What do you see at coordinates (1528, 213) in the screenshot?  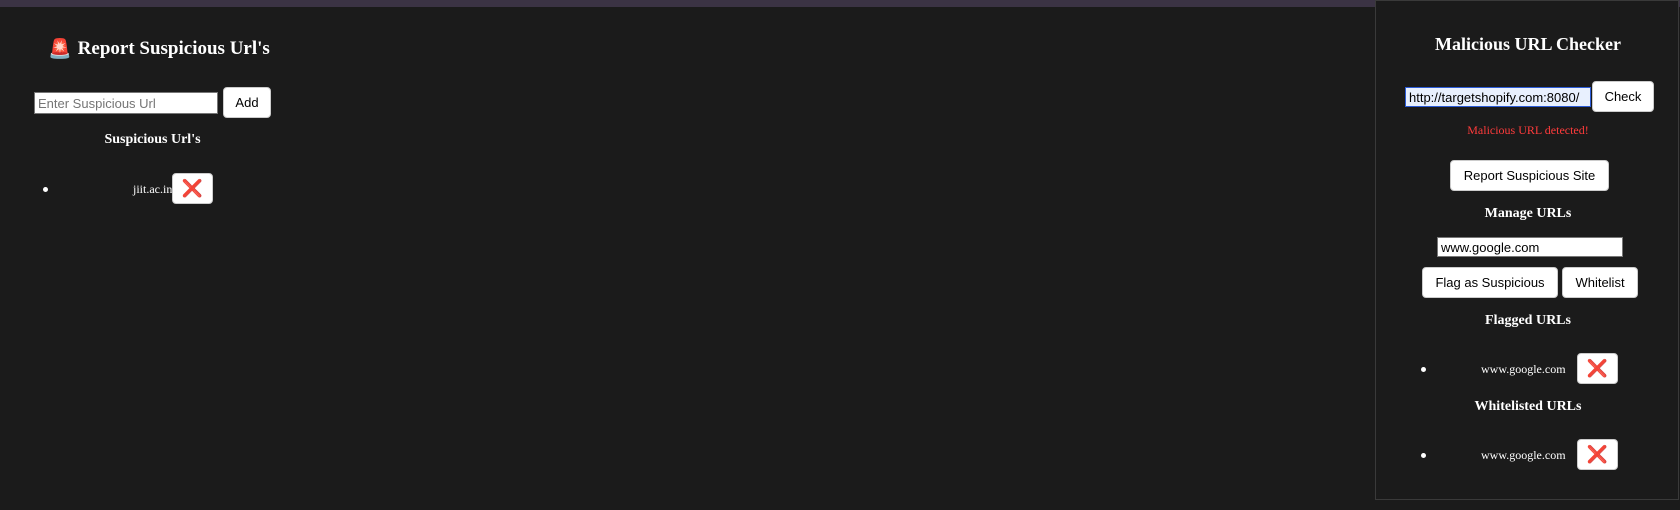 I see `manage-urls-heading: Manage URLs` at bounding box center [1528, 213].